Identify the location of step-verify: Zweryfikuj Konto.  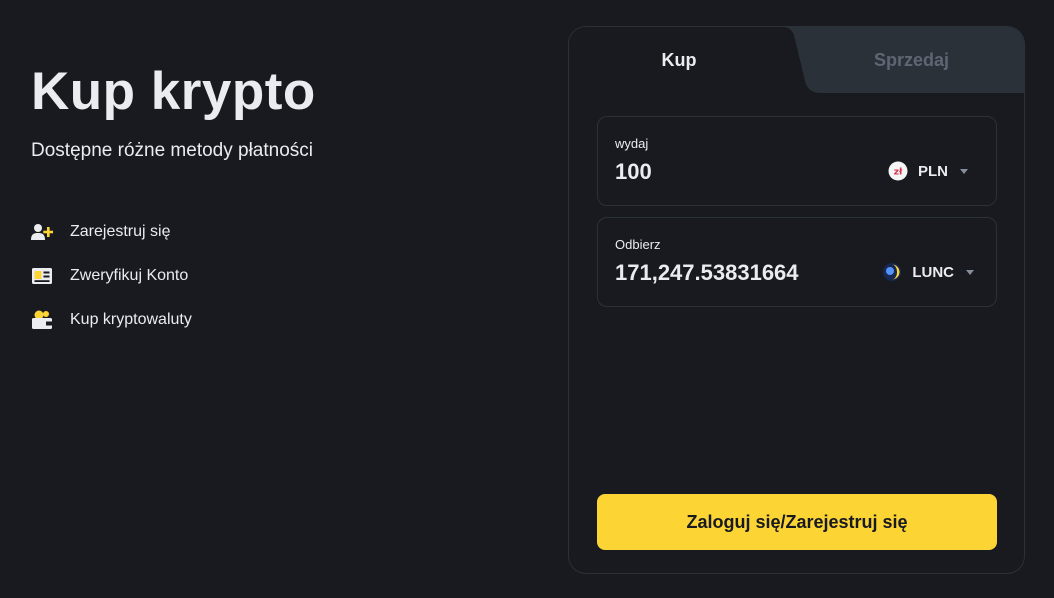
(111, 276).